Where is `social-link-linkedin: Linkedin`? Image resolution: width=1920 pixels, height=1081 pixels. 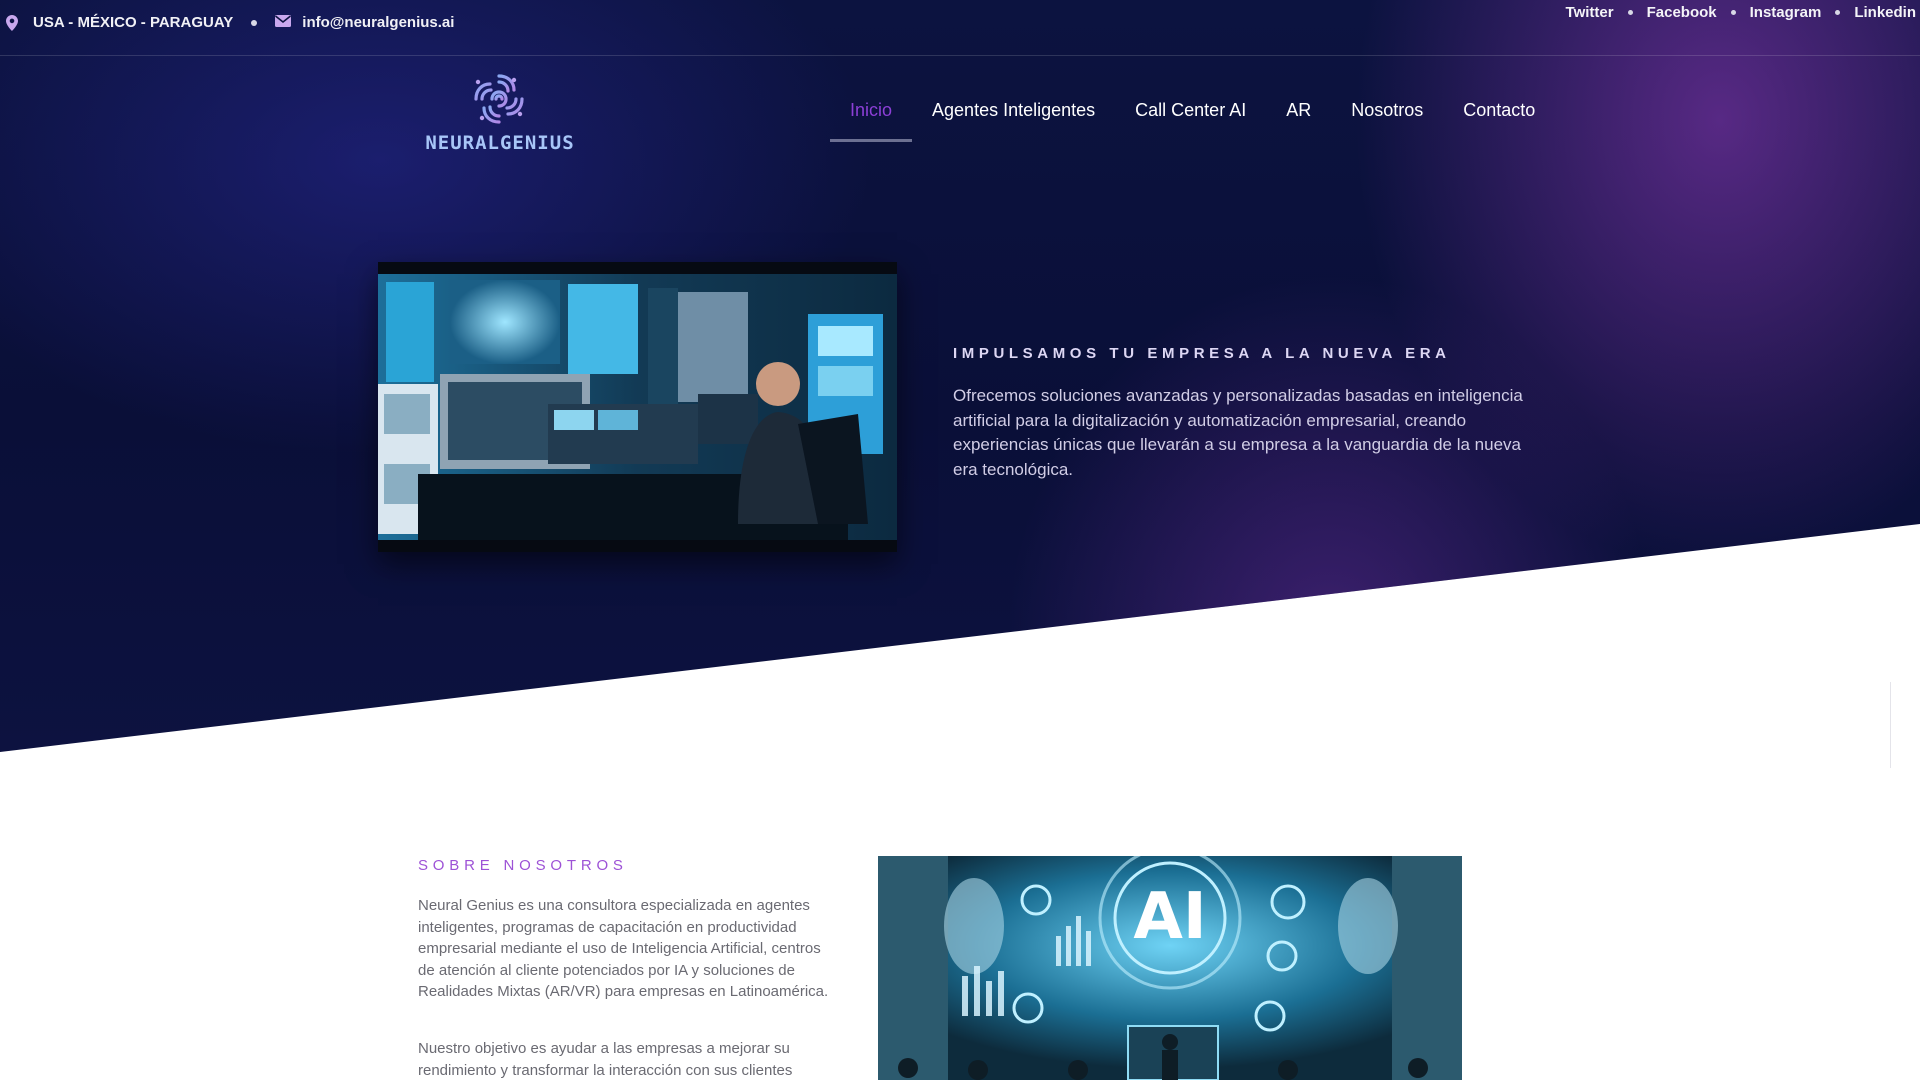 social-link-linkedin: Linkedin is located at coordinates (1885, 12).